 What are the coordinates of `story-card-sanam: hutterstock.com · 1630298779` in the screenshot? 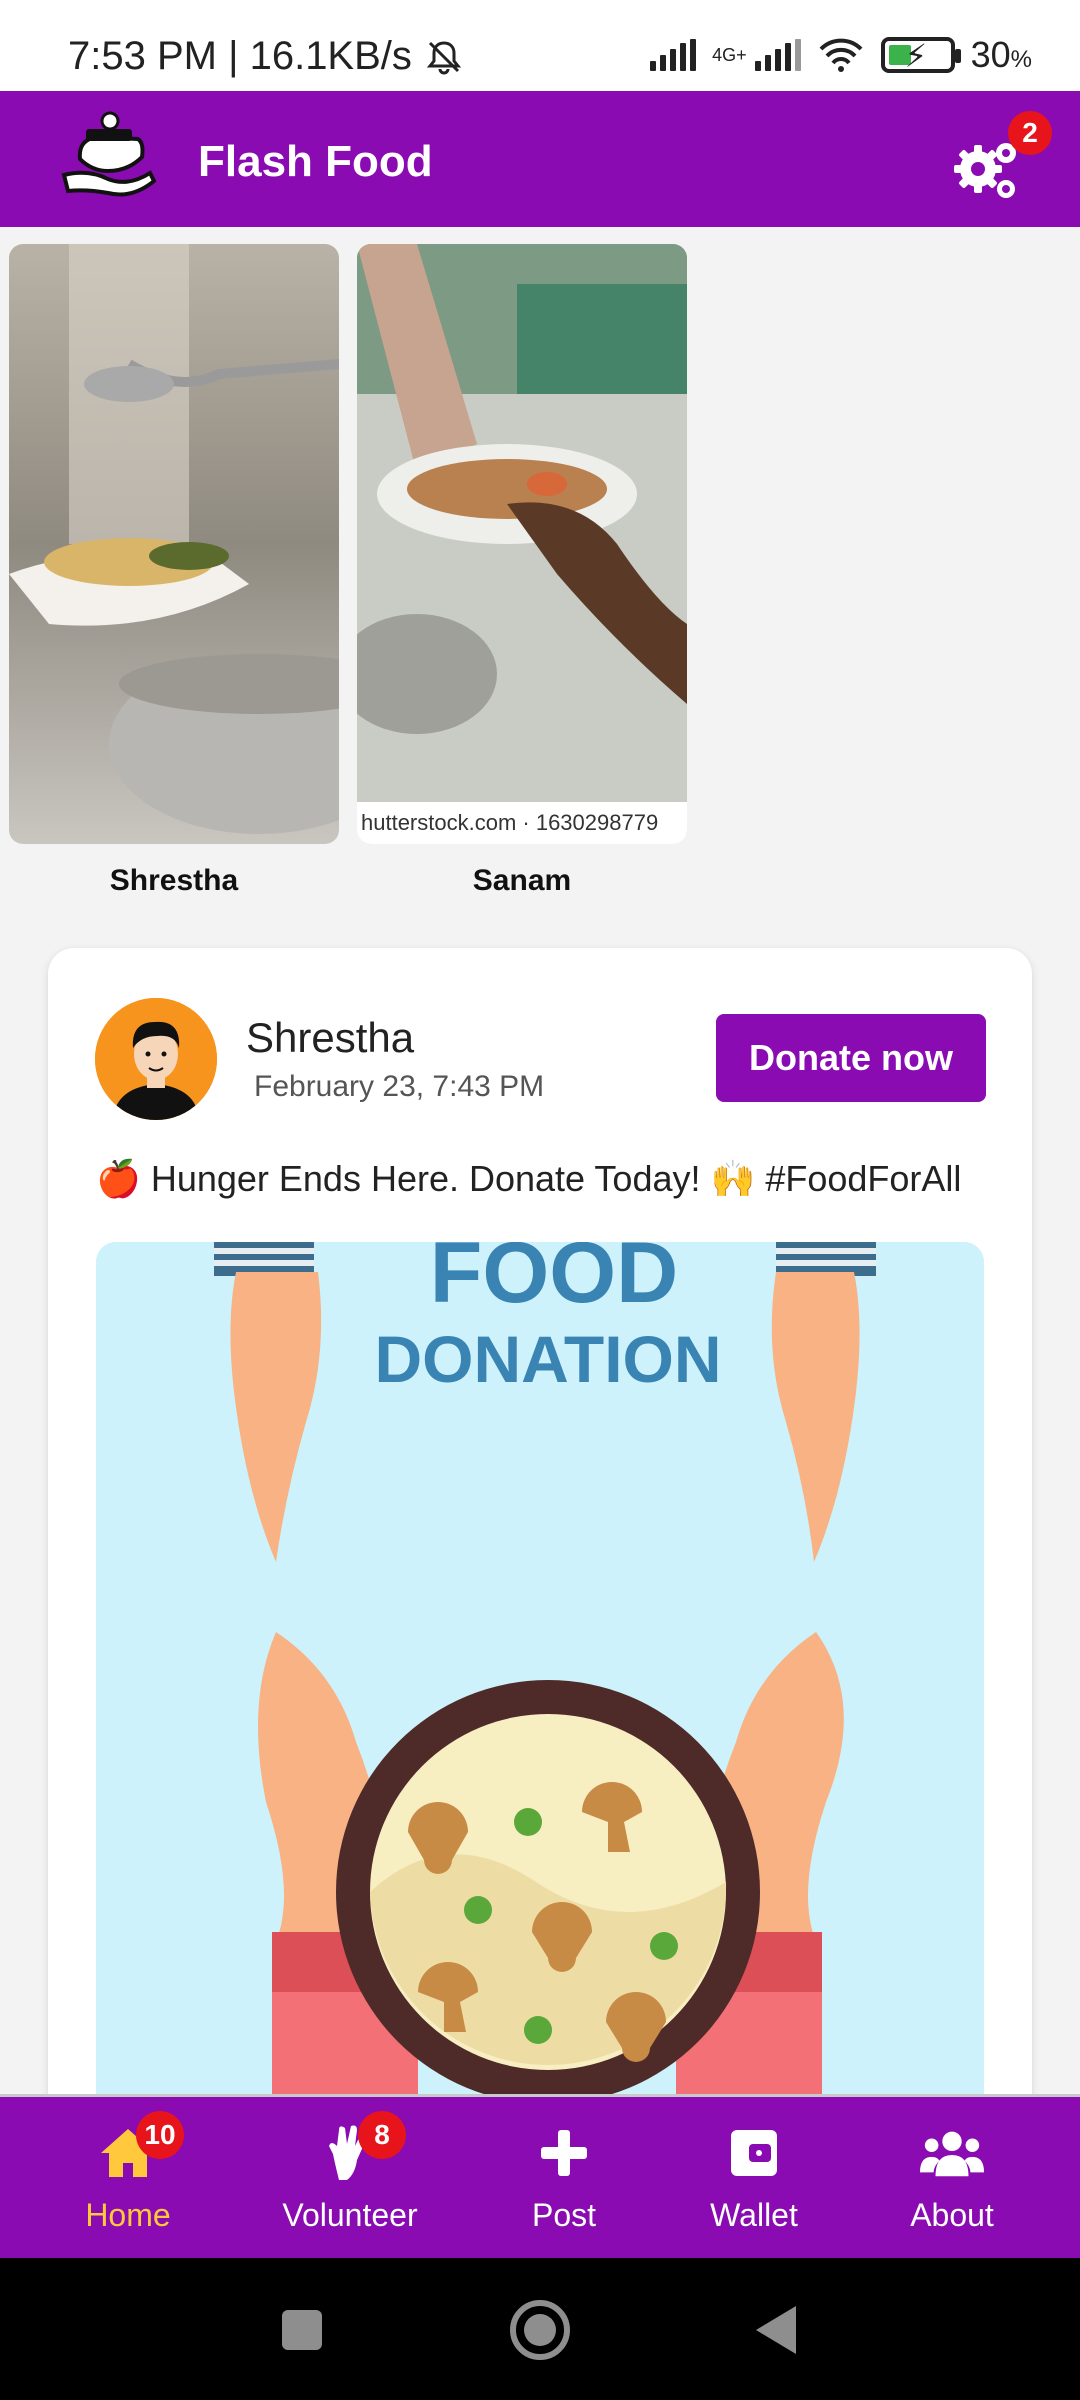 It's located at (522, 544).